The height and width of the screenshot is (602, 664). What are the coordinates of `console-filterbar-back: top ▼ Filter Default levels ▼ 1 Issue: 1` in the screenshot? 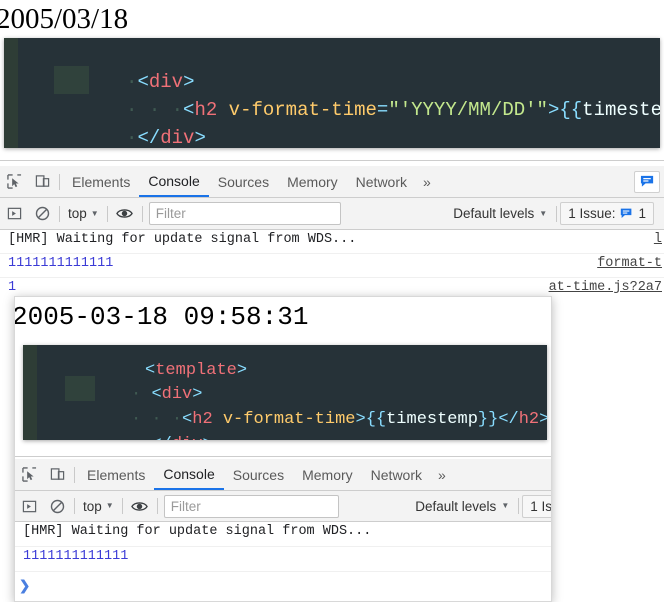 It's located at (332, 214).